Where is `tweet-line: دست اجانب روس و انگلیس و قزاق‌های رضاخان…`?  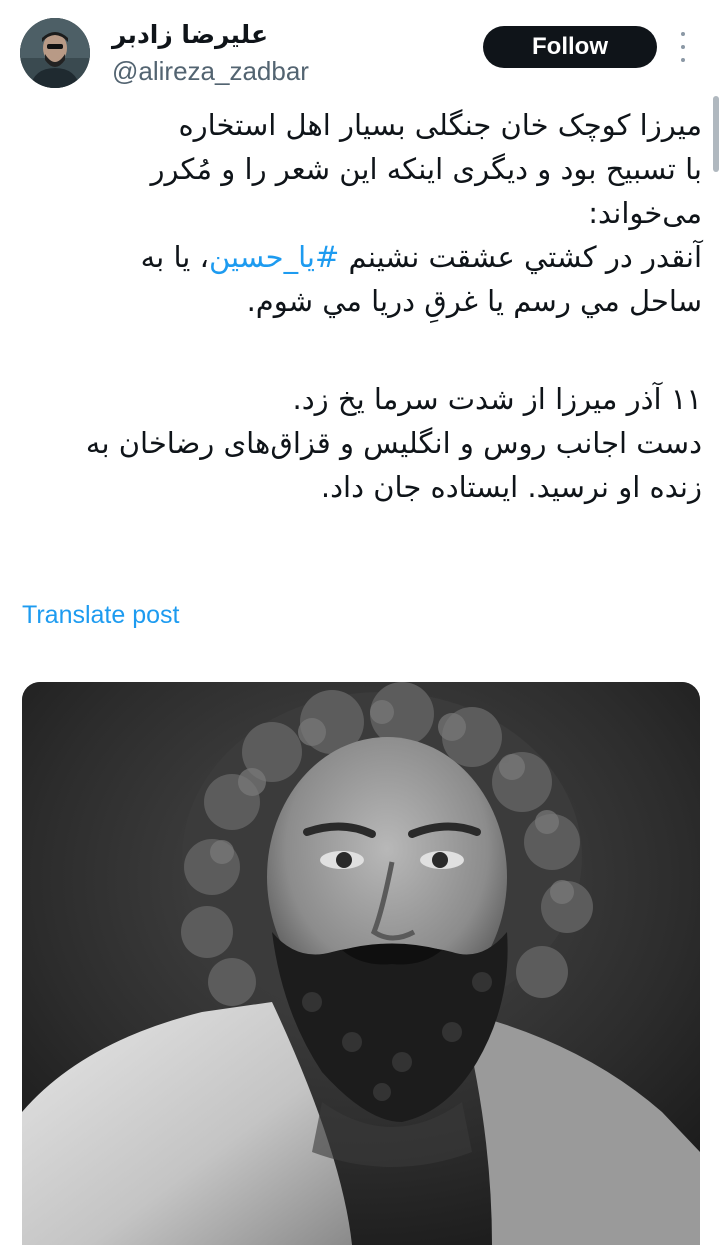
tweet-line: دست اجانب روس و انگلیس و قزاق‌های رضاخان… is located at coordinates (393, 443).